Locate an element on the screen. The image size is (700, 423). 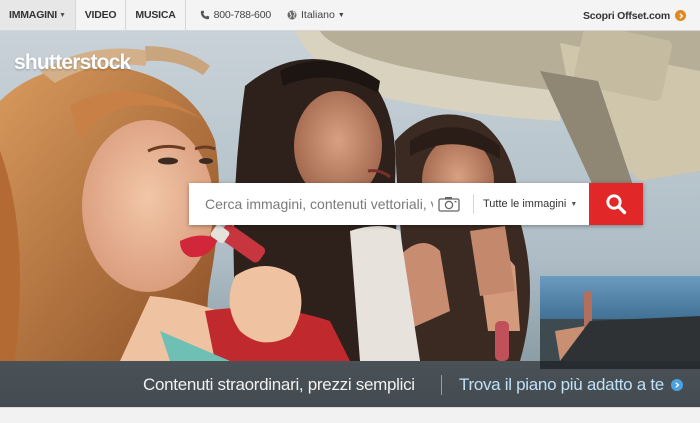
tab-video: VIDEO is located at coordinates (101, 15).